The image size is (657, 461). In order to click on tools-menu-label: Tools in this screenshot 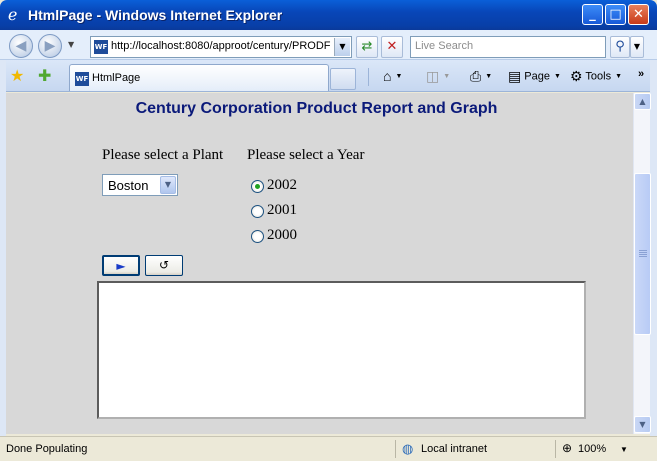, I will do `click(598, 76)`.